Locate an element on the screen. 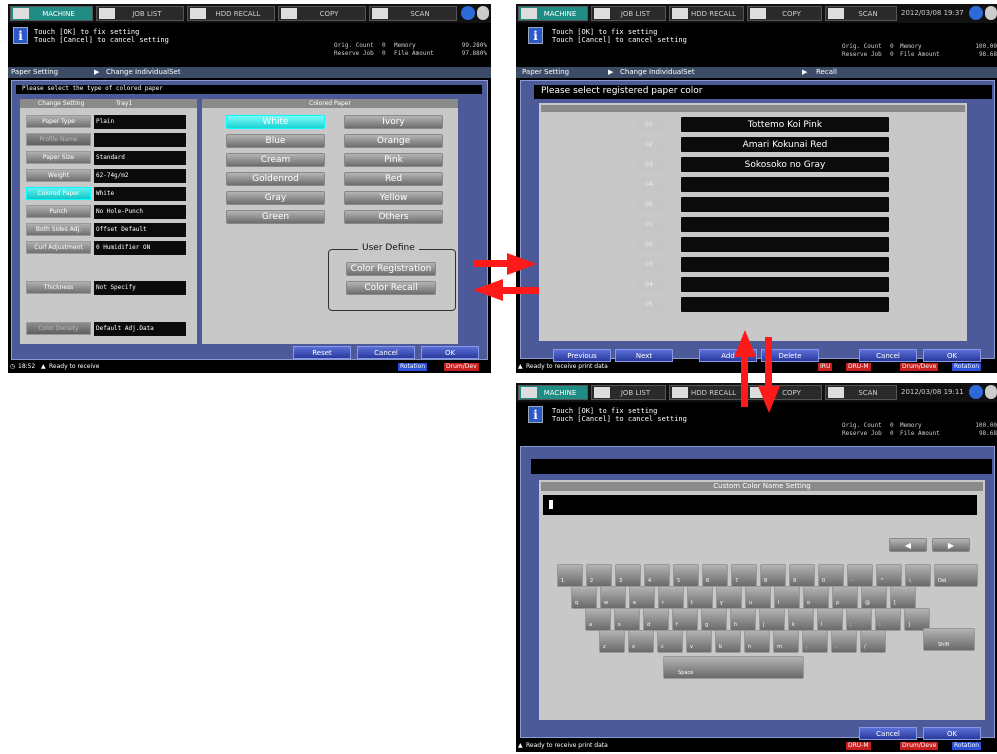 This screenshot has width=997, height=754. setting-button-paper-type: Paper Type is located at coordinates (58, 121).